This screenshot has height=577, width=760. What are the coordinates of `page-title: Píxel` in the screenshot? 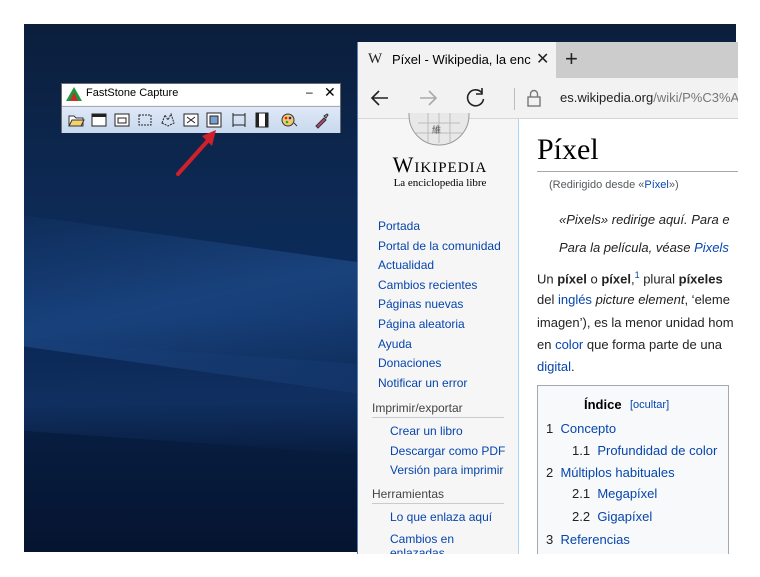 It's located at (568, 149).